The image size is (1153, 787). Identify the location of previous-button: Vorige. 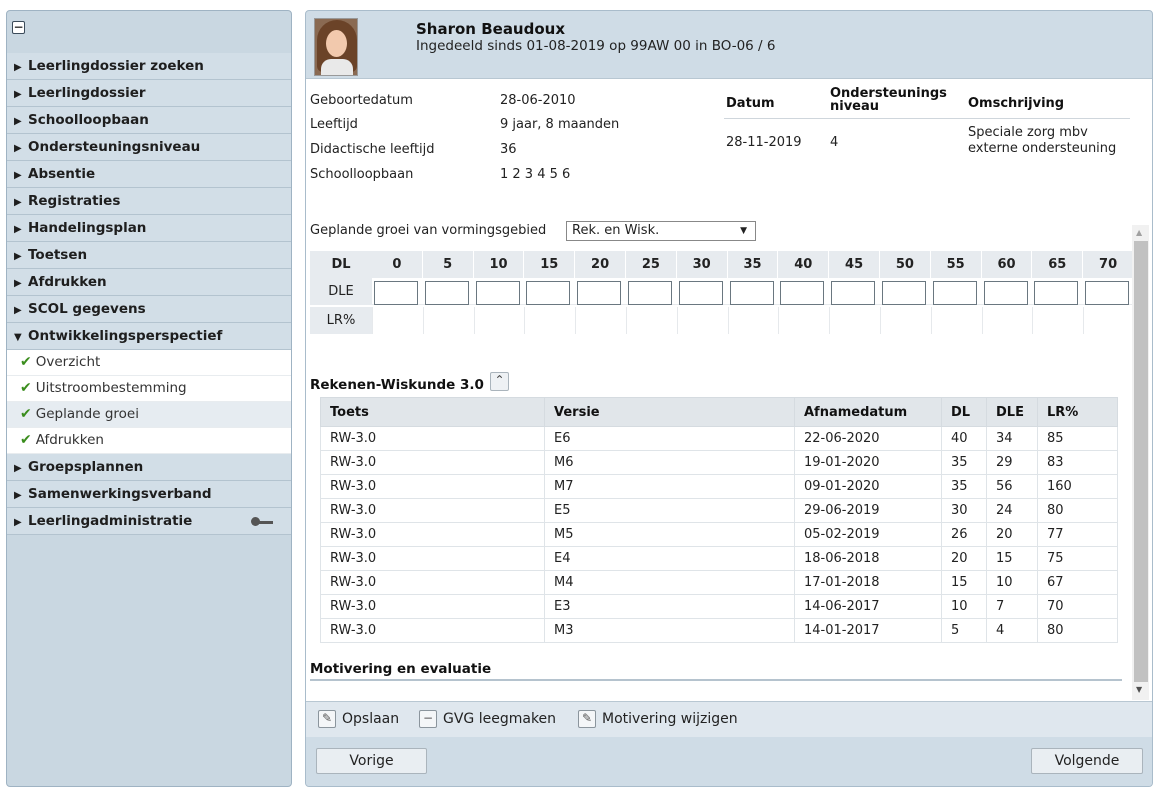
(371, 761).